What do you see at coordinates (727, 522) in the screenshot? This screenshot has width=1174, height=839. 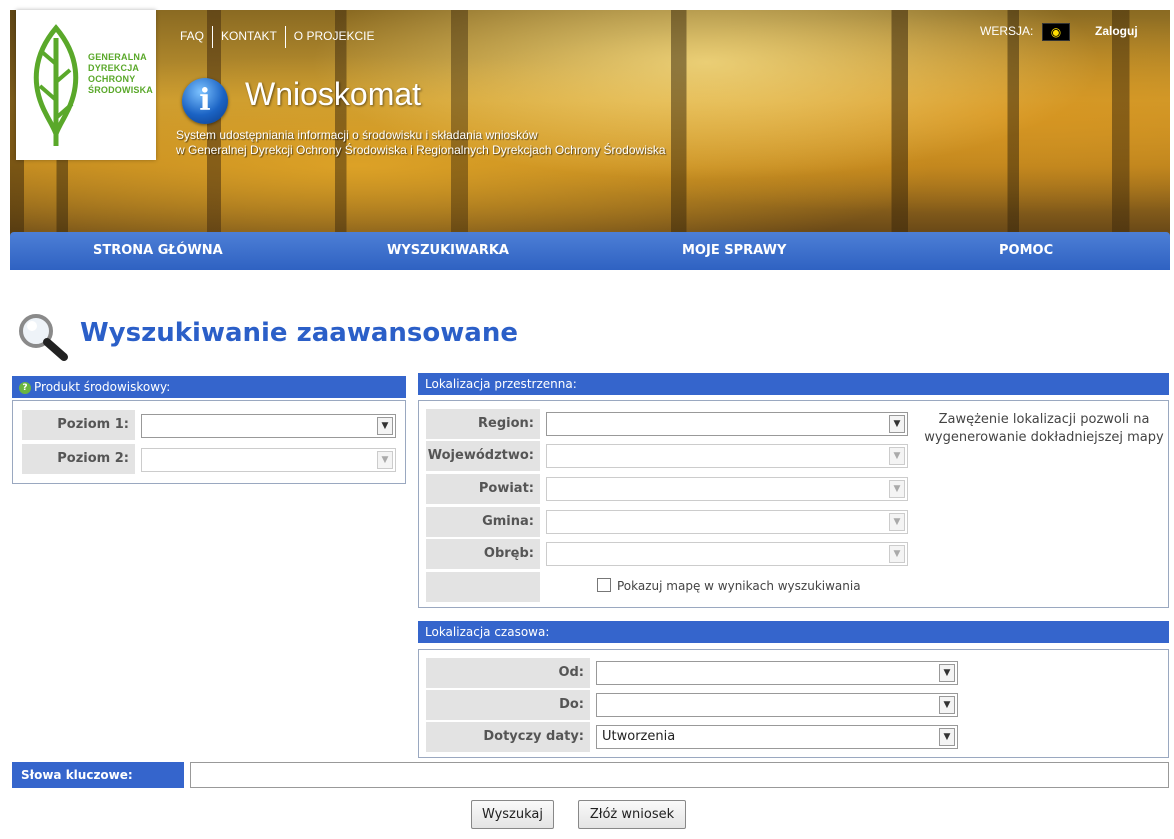 I see `commune-select: ▼` at bounding box center [727, 522].